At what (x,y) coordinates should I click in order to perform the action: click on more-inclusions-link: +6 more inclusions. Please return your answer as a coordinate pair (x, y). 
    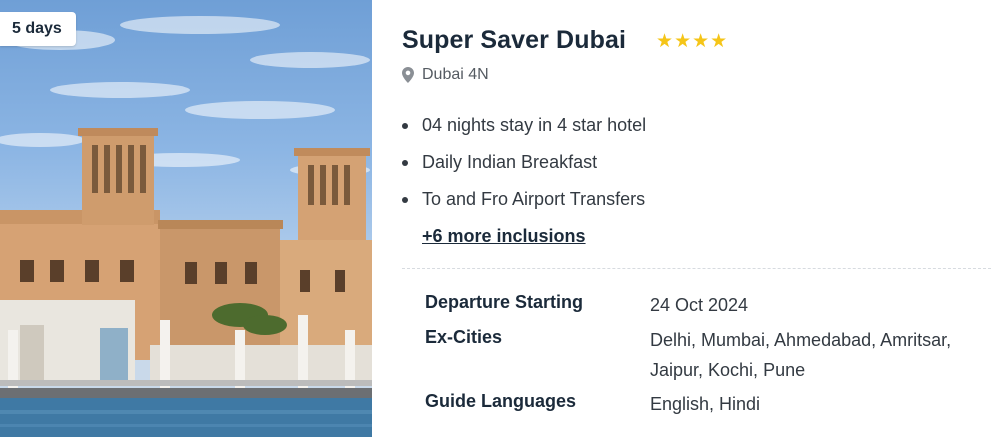
    Looking at the image, I should click on (504, 236).